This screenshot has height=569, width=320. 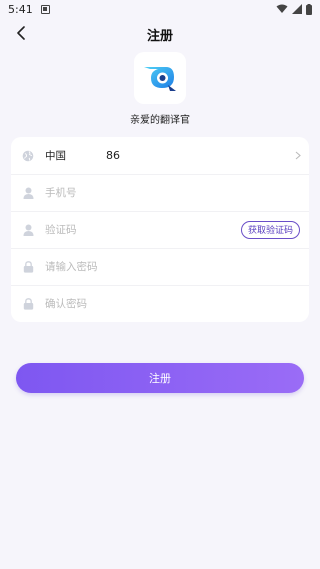 I want to click on app-logo, so click(x=160, y=78).